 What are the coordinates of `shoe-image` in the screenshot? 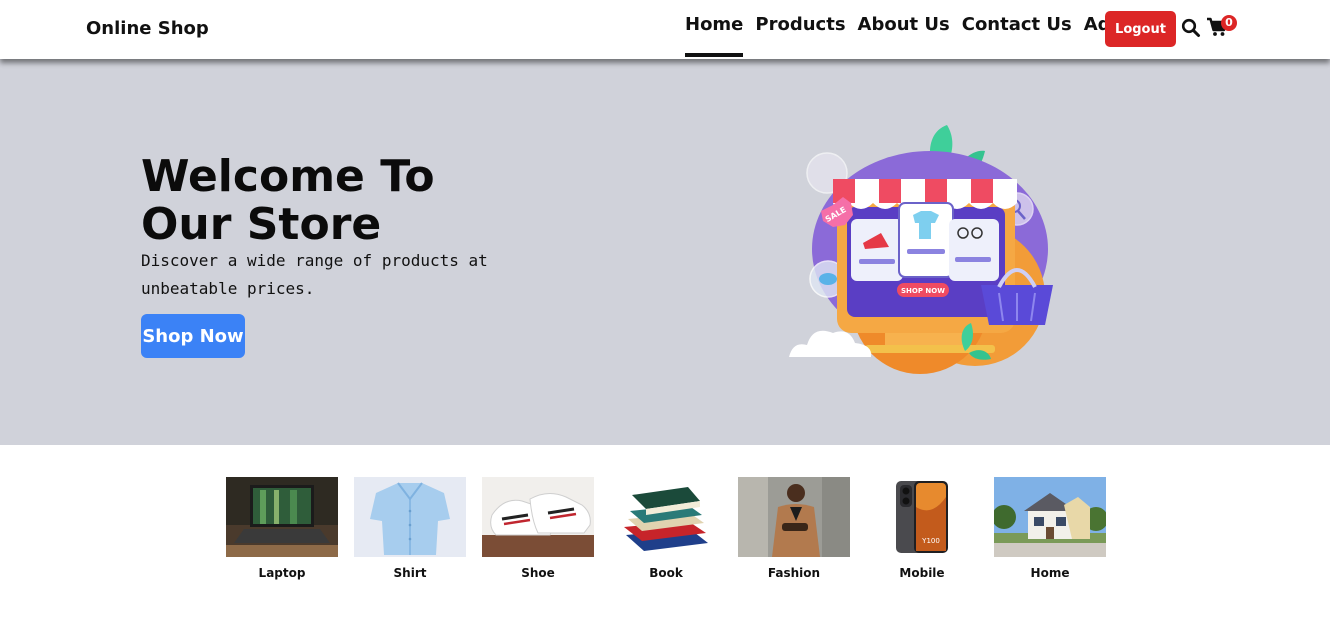 It's located at (538, 517).